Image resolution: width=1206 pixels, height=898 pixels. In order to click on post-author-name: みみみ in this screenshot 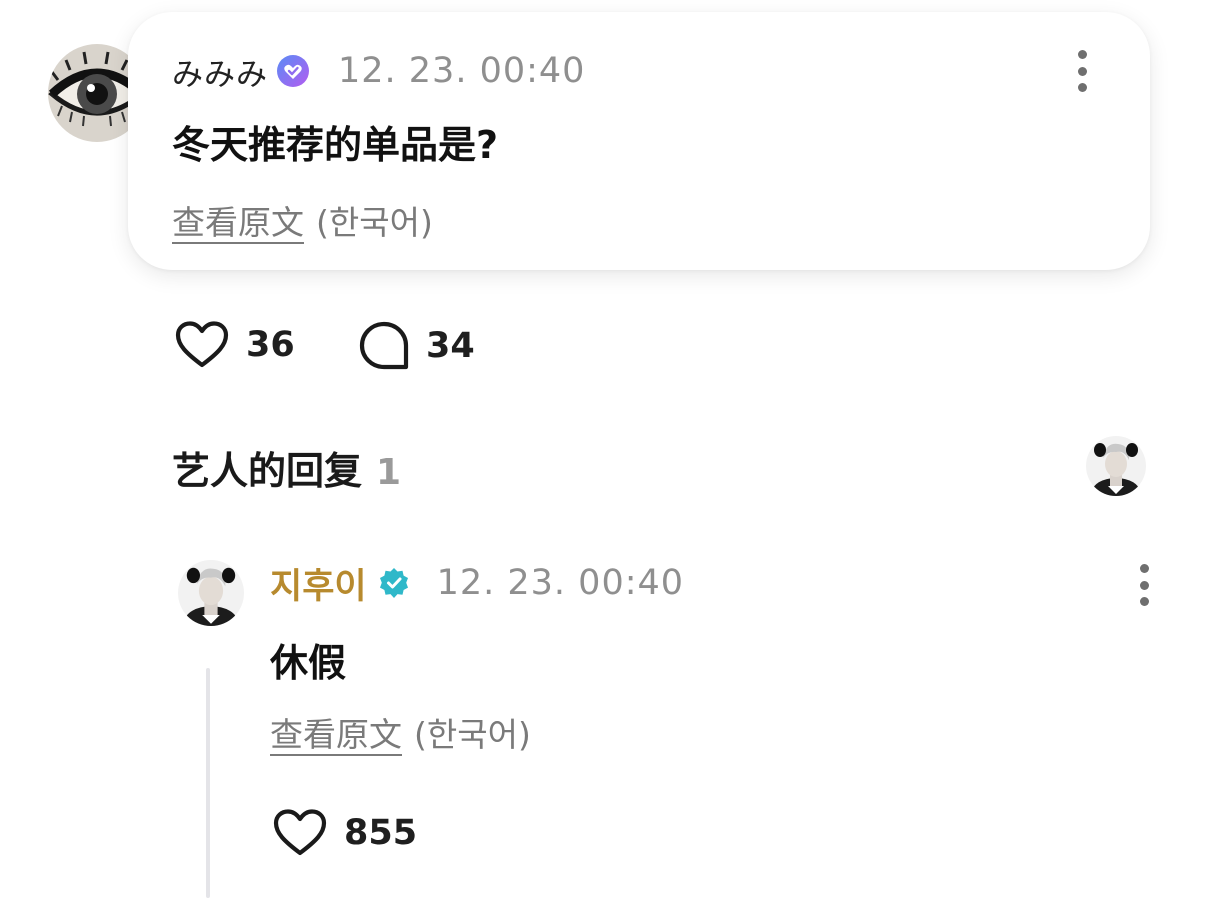, I will do `click(220, 71)`.